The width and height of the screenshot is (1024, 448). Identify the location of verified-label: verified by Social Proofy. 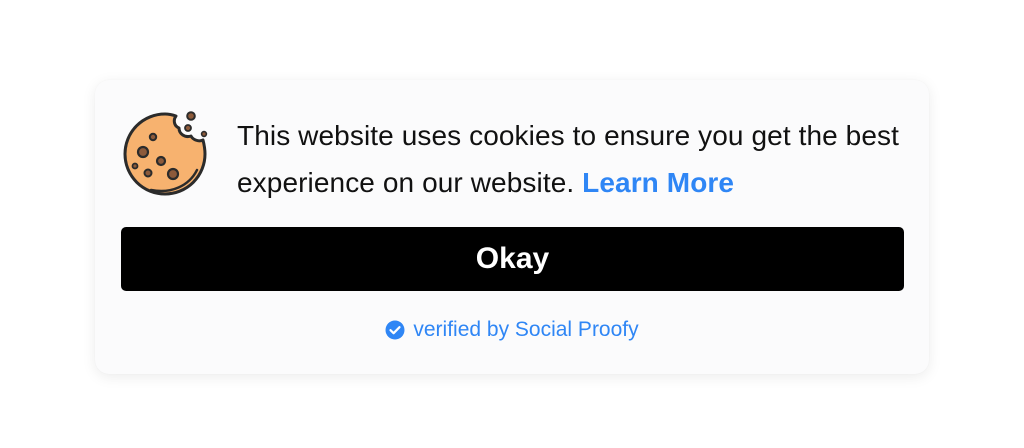
(526, 329).